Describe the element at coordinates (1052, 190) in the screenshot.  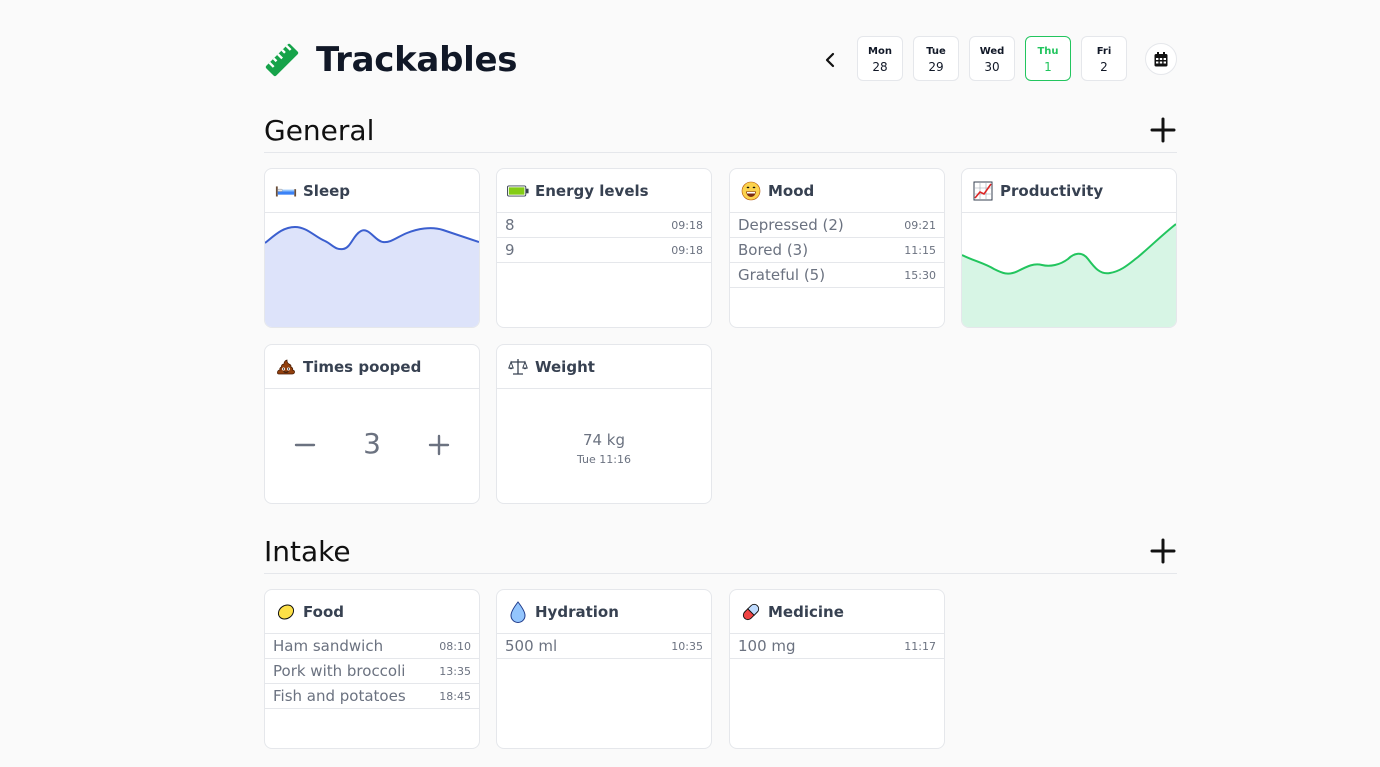
I see `card-title: Productivity` at that location.